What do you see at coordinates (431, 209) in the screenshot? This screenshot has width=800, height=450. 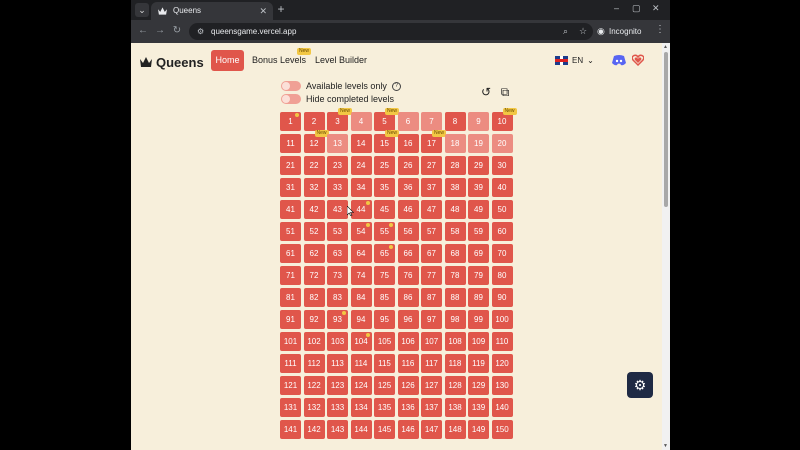 I see `level-cell: 47` at bounding box center [431, 209].